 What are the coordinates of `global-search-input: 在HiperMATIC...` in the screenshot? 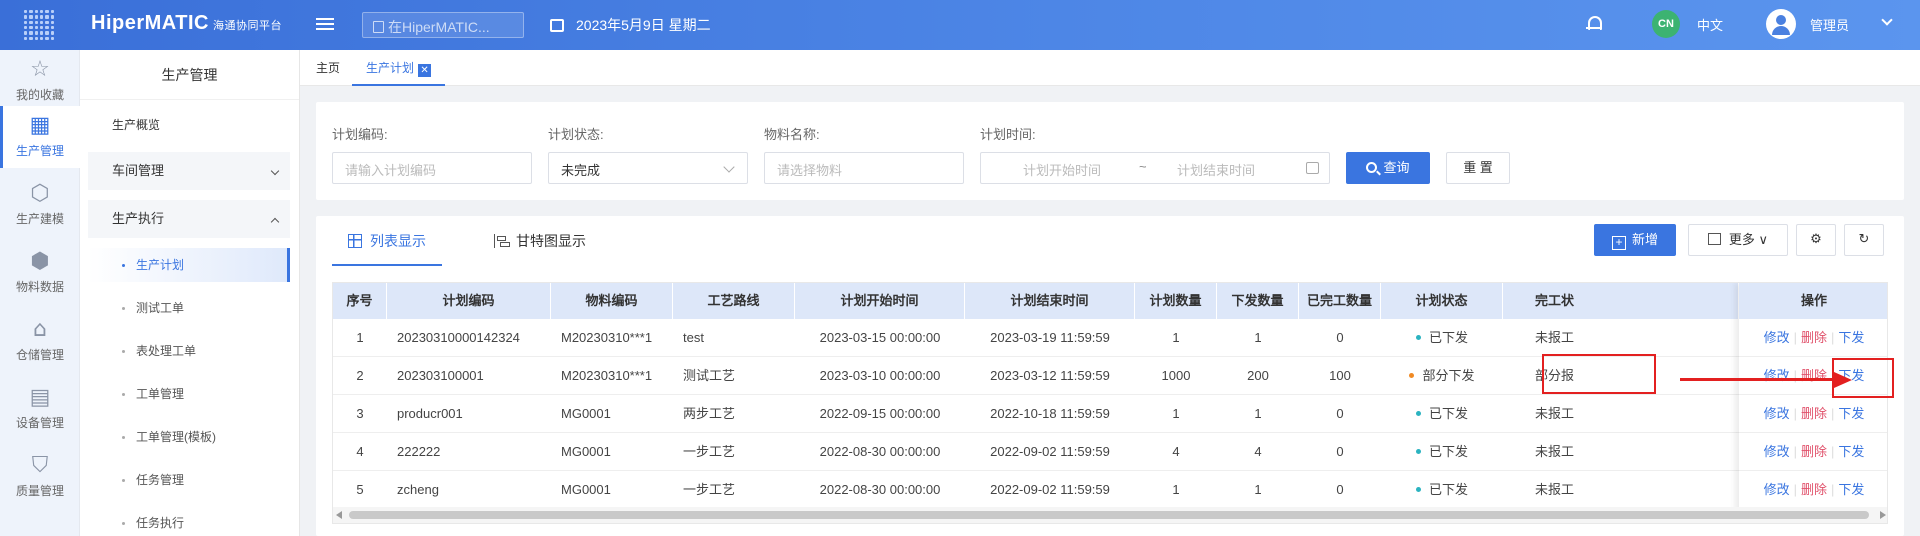 It's located at (443, 25).